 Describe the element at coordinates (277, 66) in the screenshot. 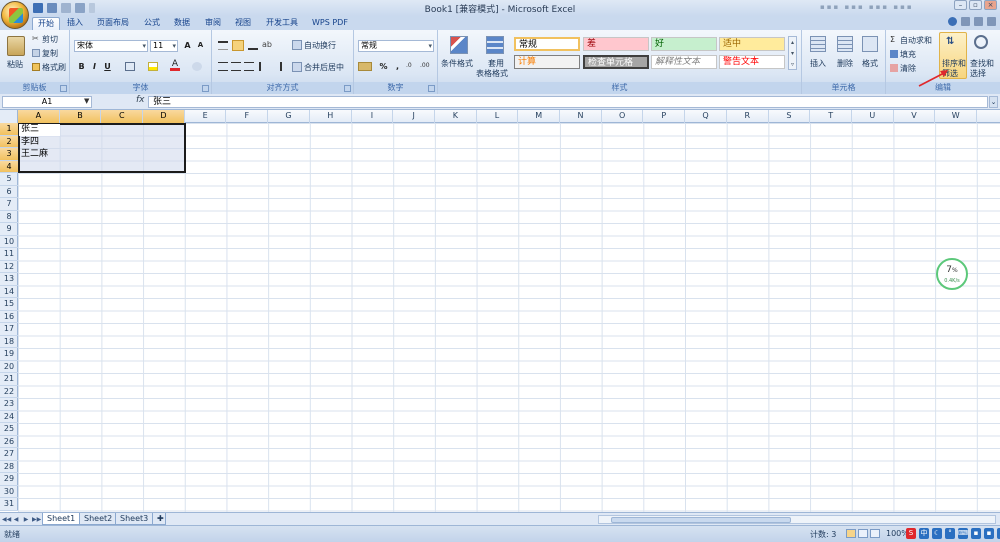

I see `increase-indent-icon` at that location.